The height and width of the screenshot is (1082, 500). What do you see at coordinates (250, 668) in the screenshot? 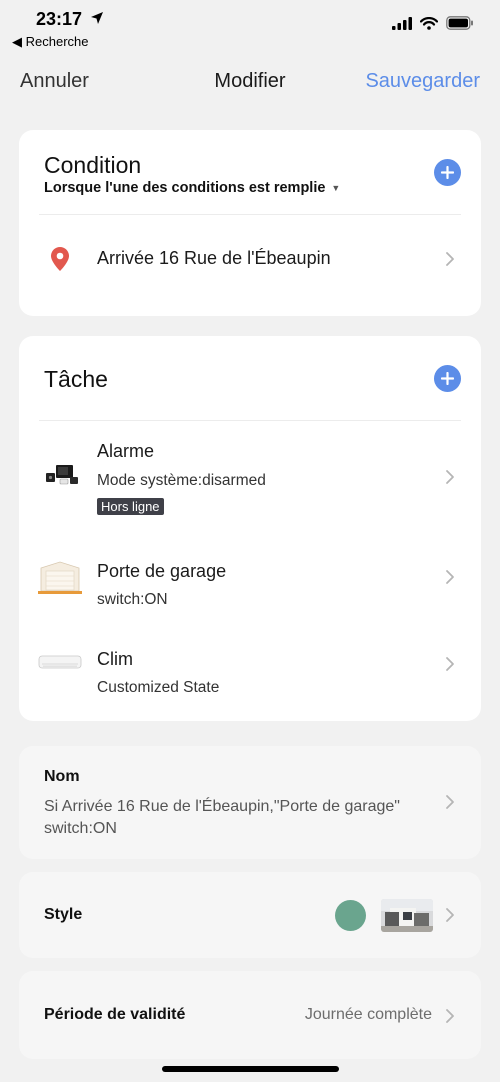
I see `task-item-air-conditioner: Clim Customized State` at bounding box center [250, 668].